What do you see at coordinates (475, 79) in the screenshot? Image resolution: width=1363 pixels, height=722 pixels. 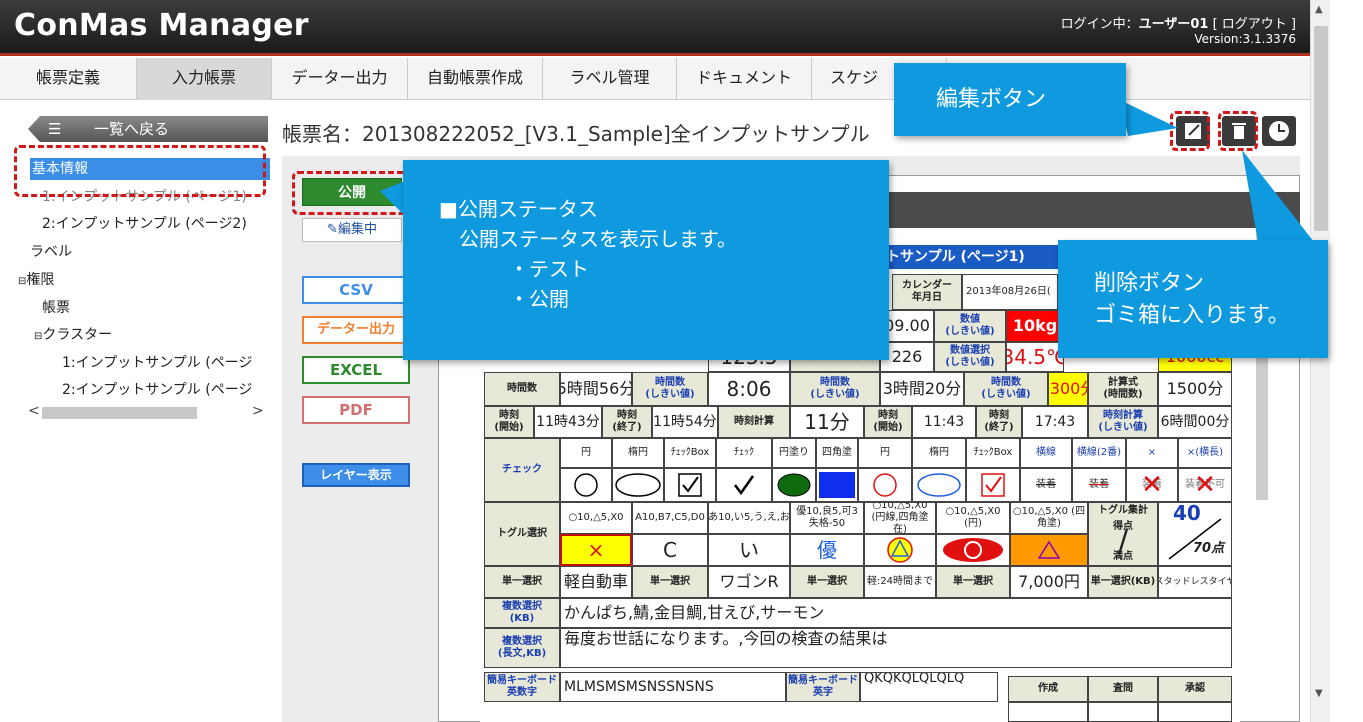 I see `tab-auto-form: 自動帳票作成` at bounding box center [475, 79].